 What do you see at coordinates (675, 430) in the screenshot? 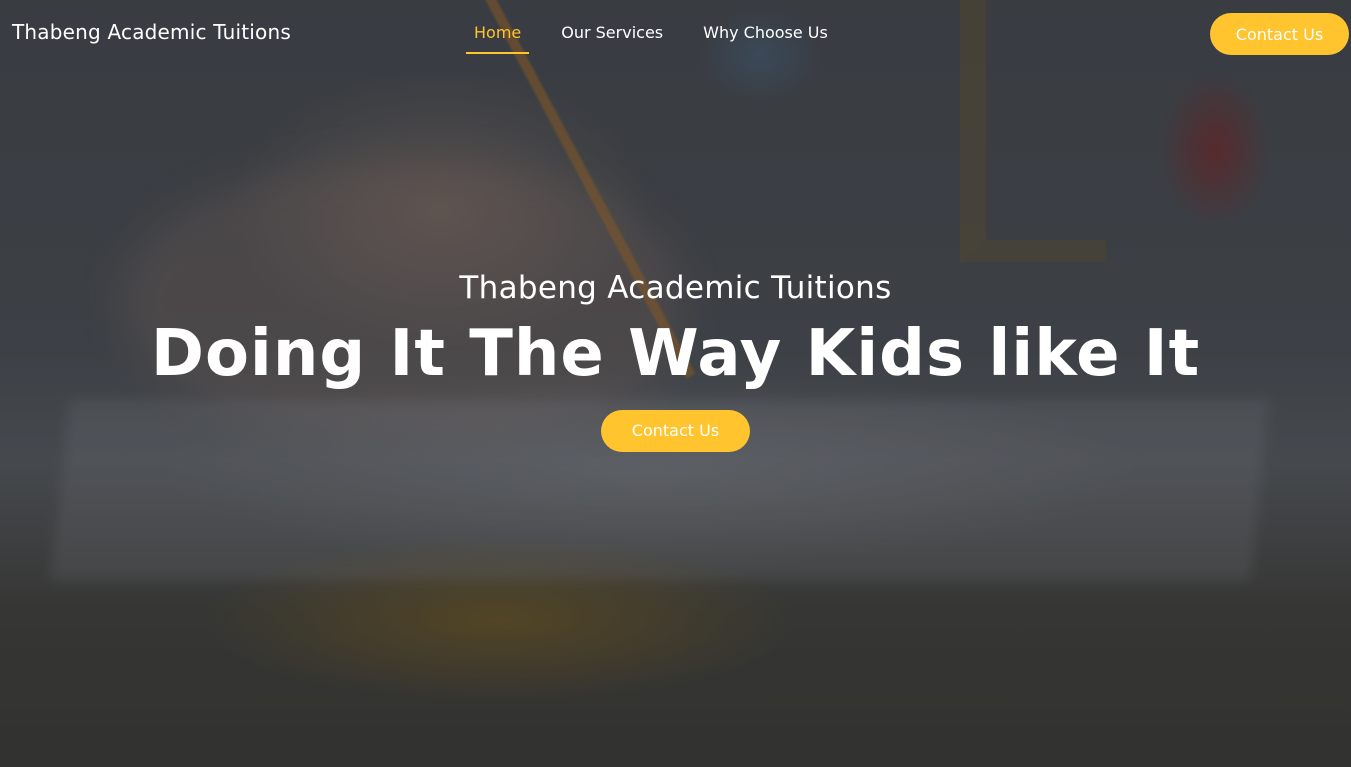
I see `hero-contact-button: Contact Us` at bounding box center [675, 430].